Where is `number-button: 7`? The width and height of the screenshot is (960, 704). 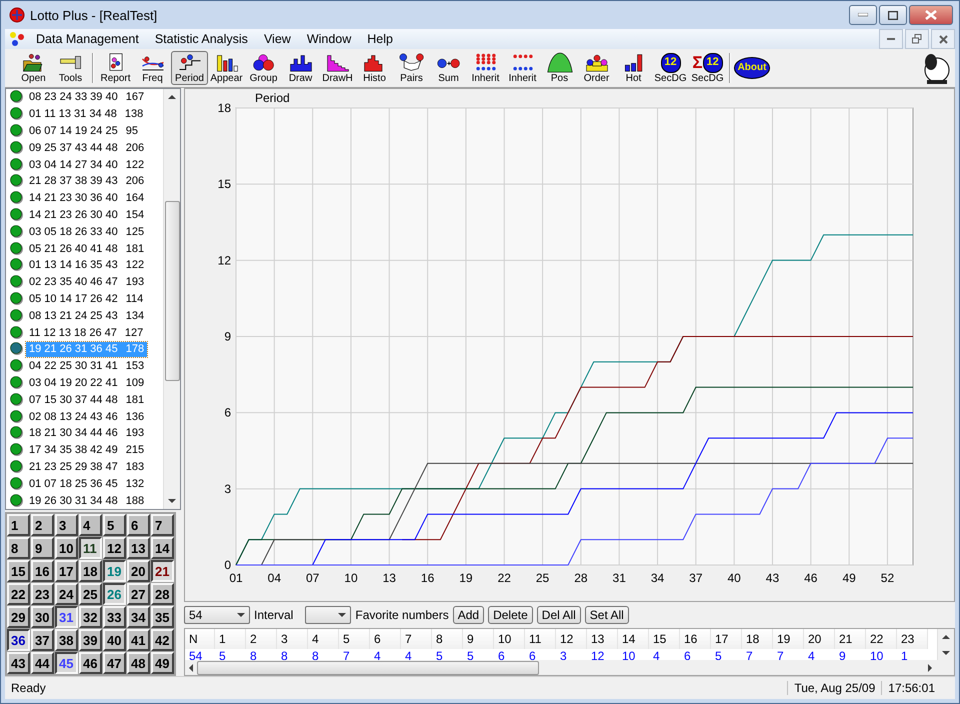 number-button: 7 is located at coordinates (162, 525).